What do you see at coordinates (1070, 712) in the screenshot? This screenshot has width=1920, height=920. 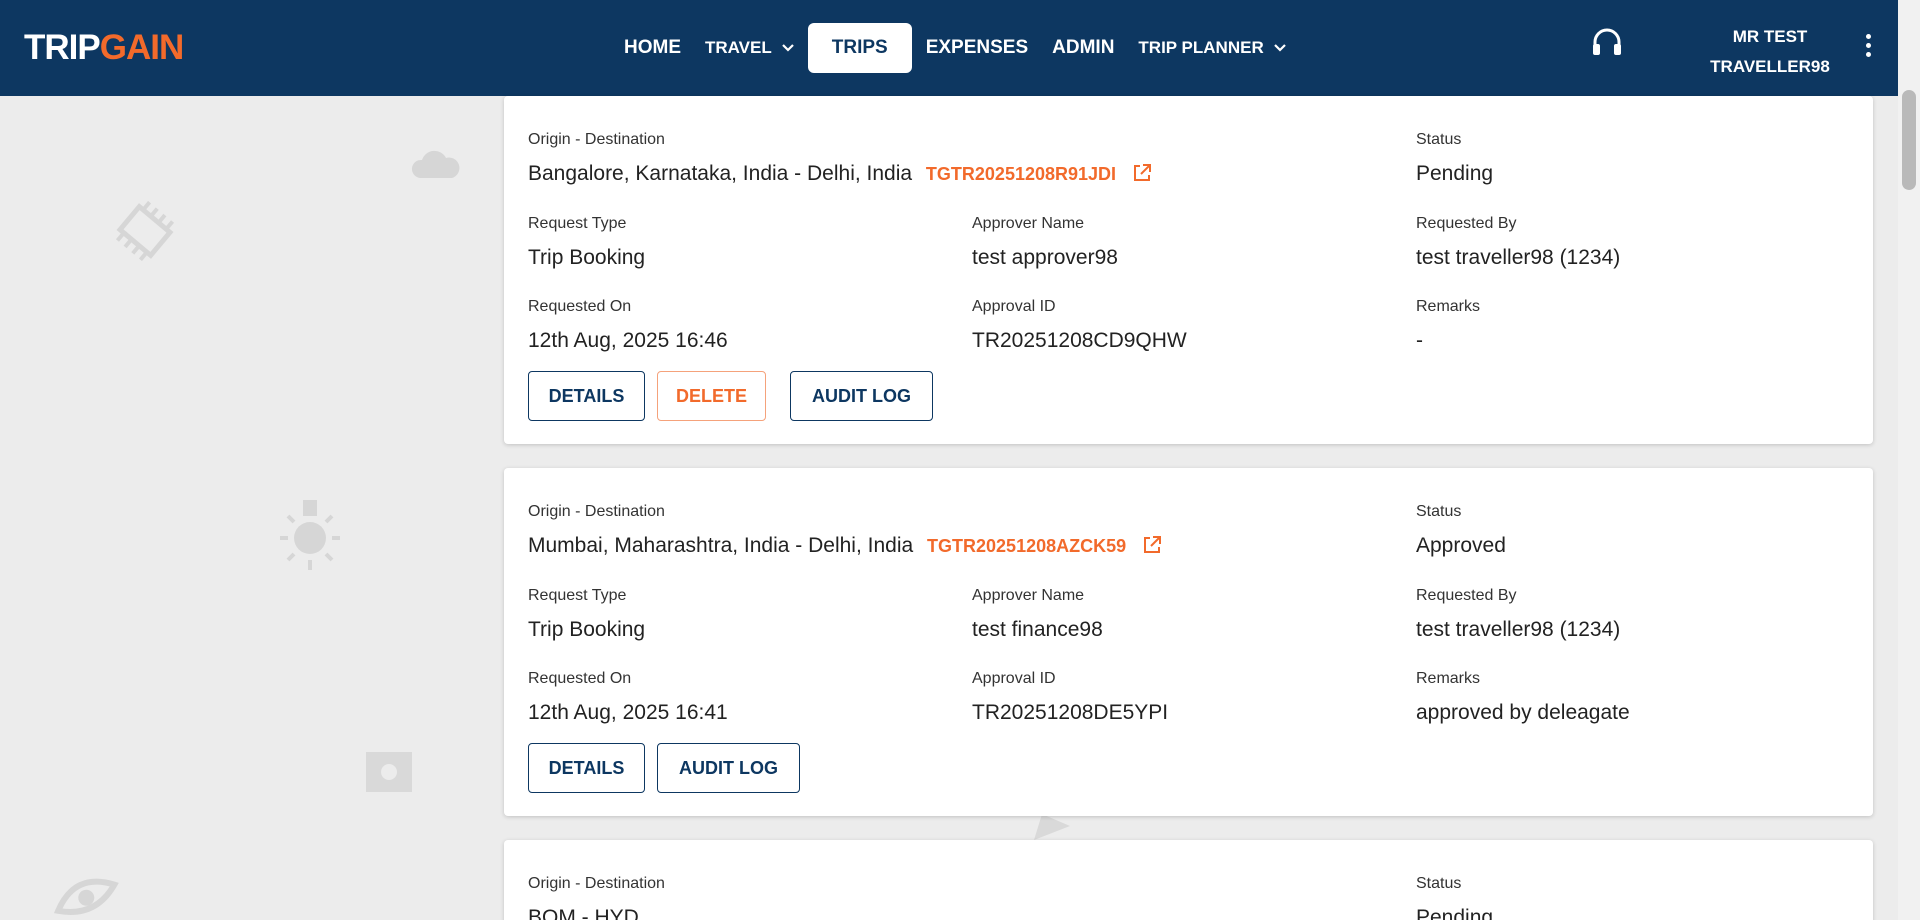 I see `approval-id-value: TR20251208DE5YPI` at bounding box center [1070, 712].